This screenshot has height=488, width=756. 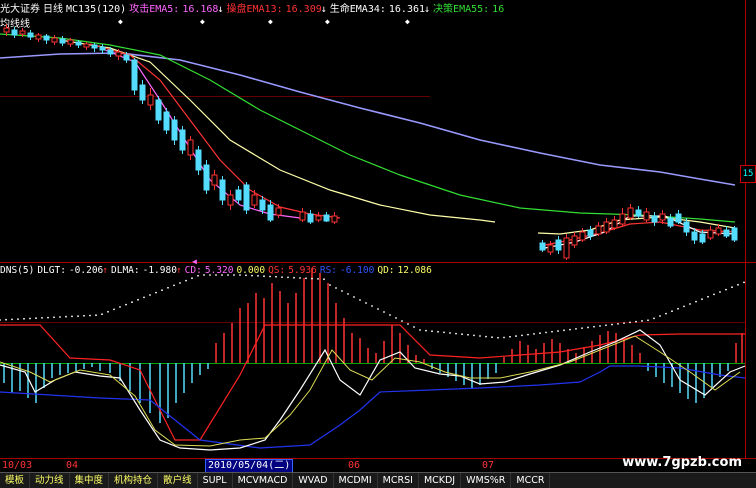 What do you see at coordinates (313, 480) in the screenshot?
I see `indicator-tab: WVAD` at bounding box center [313, 480].